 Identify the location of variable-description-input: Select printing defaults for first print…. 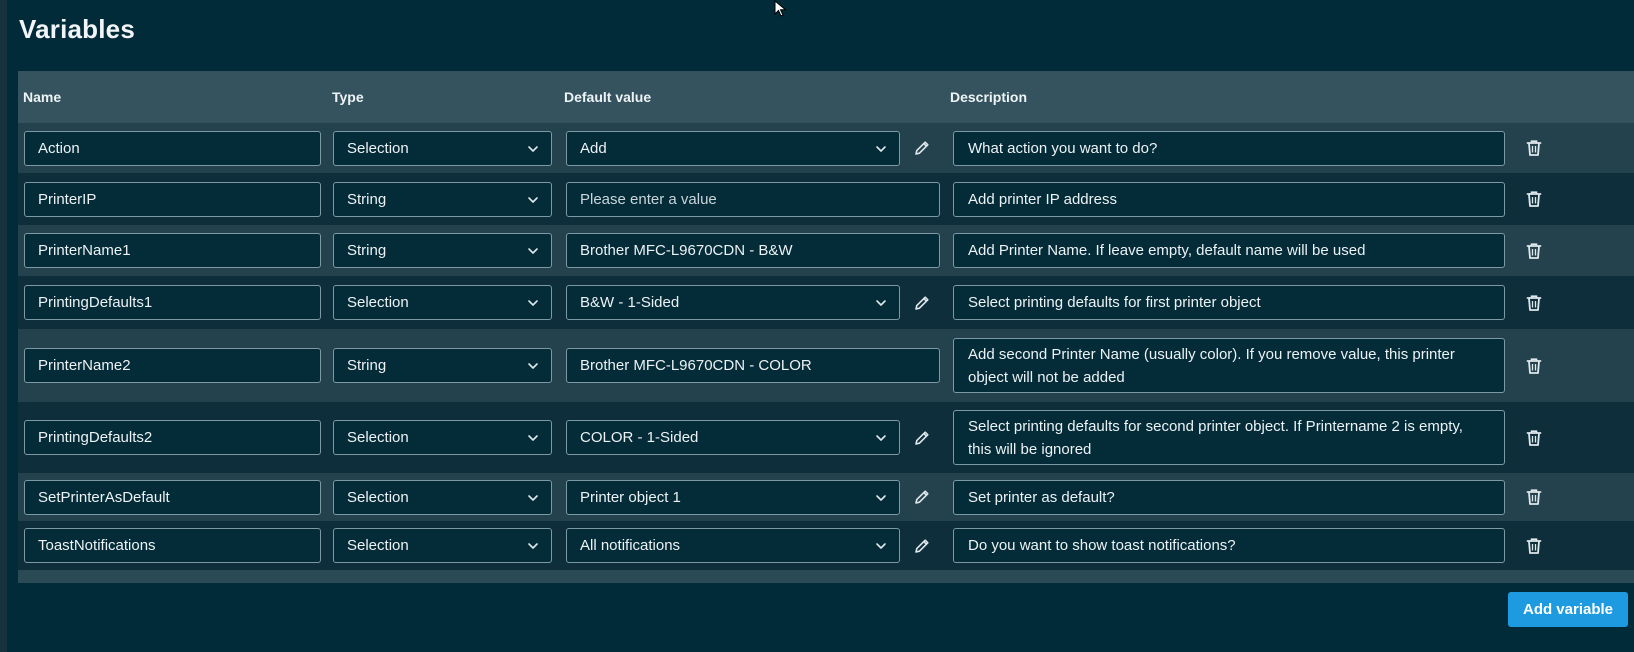
(1229, 302).